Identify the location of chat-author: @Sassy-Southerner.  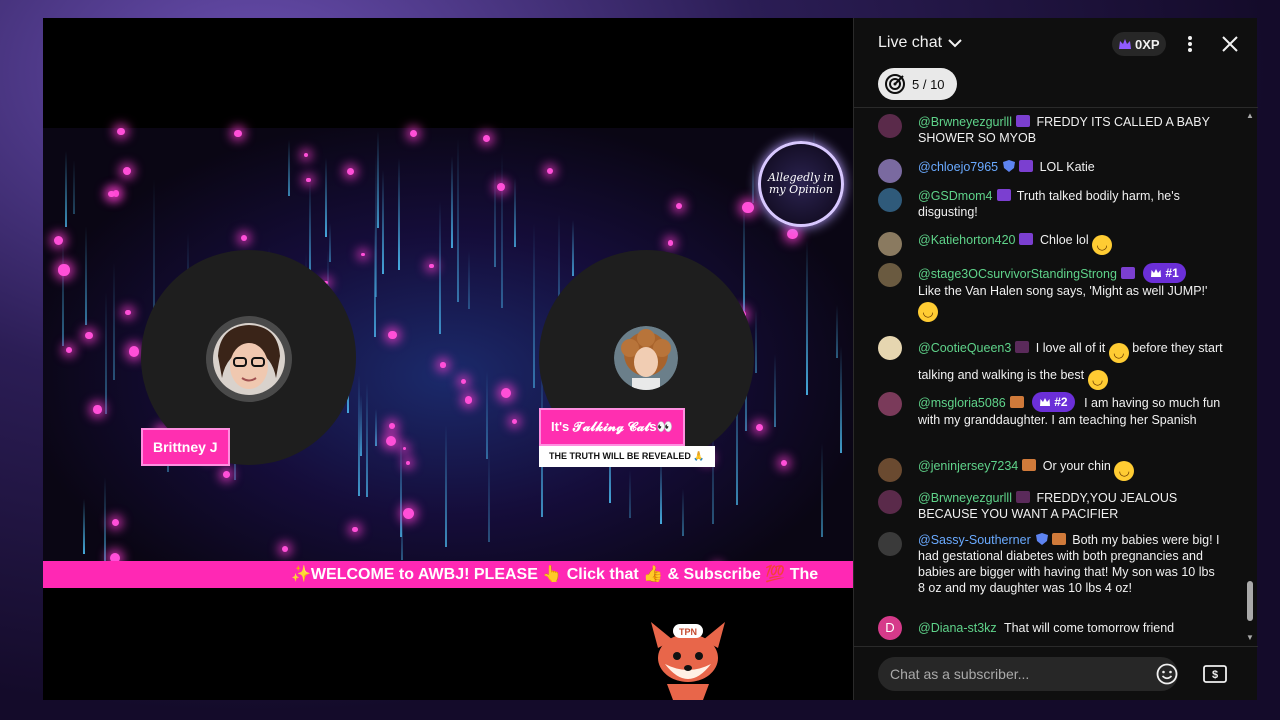
(974, 540).